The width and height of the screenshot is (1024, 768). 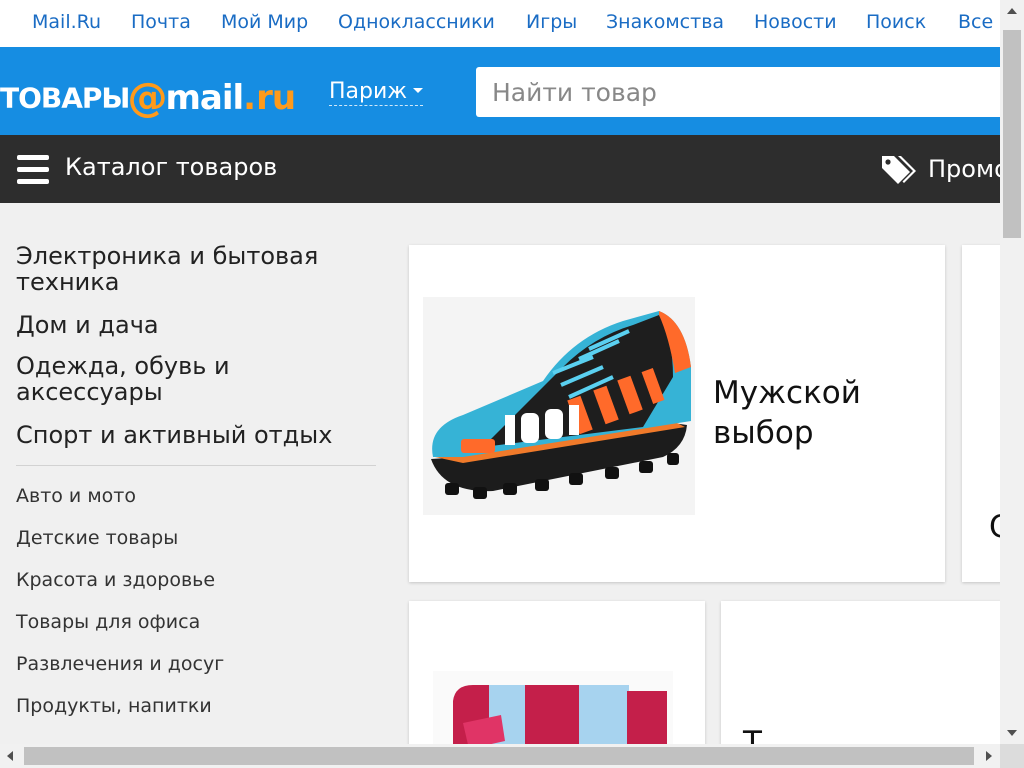 What do you see at coordinates (10, 756) in the screenshot?
I see `scroll-left-arrow-icon` at bounding box center [10, 756].